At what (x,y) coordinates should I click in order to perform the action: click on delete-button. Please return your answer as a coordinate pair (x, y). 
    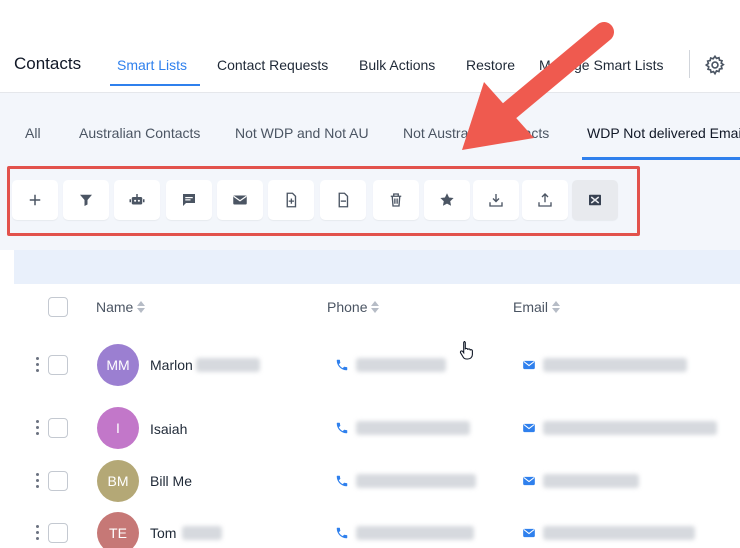
    Looking at the image, I should click on (396, 200).